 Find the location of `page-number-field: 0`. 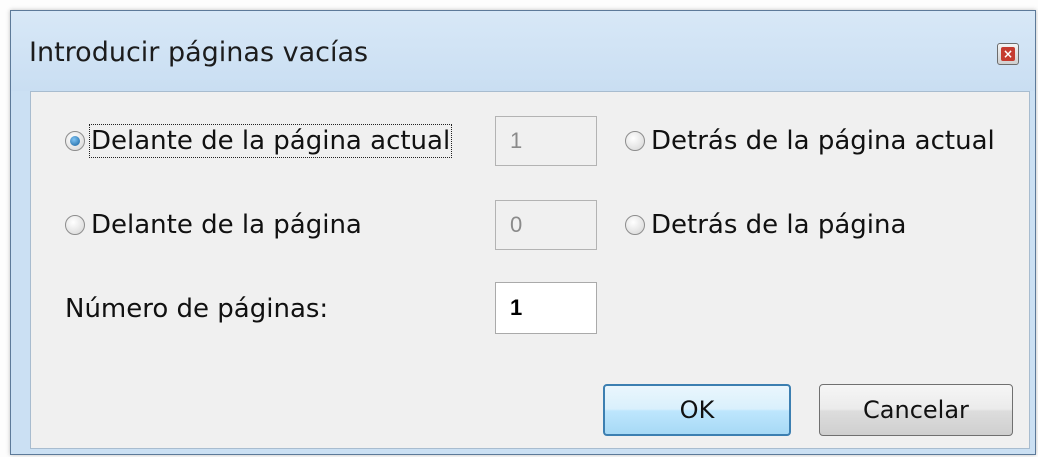

page-number-field: 0 is located at coordinates (546, 225).